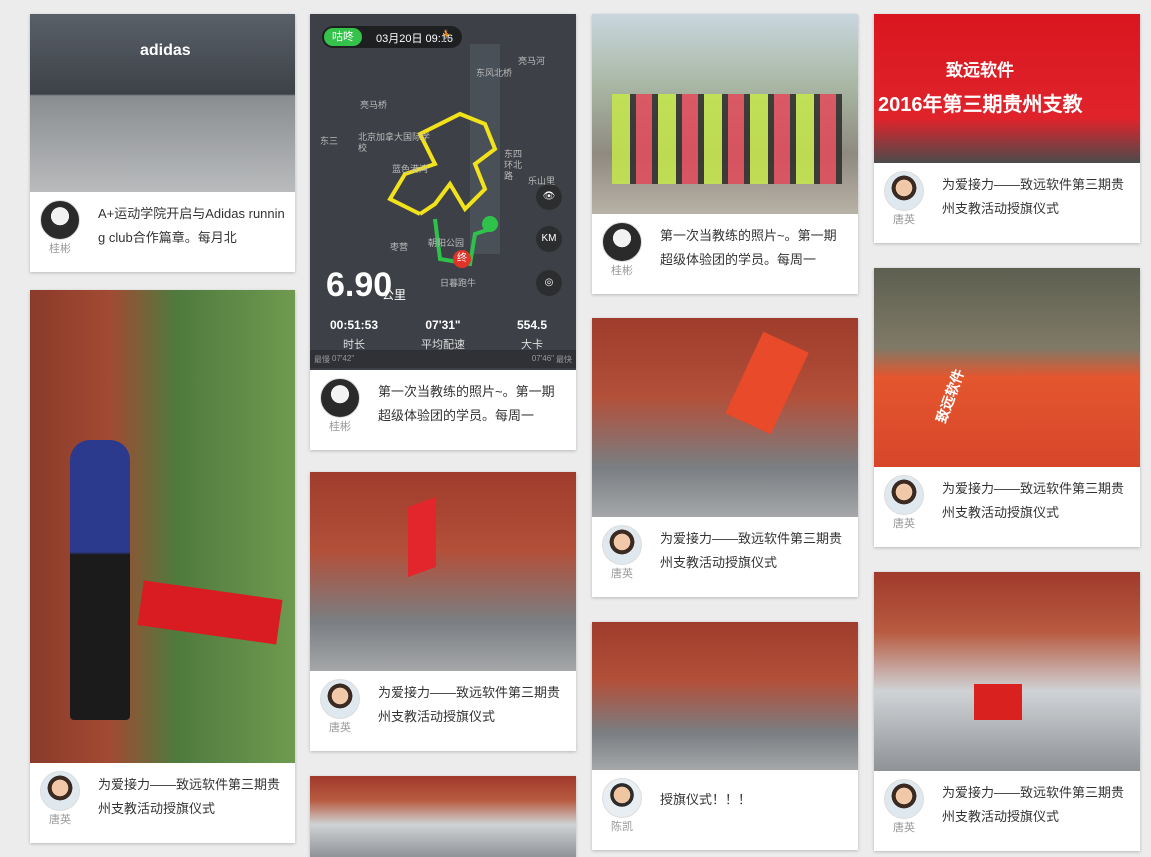  What do you see at coordinates (513, 165) in the screenshot?
I see `map-place: 东四环北路` at bounding box center [513, 165].